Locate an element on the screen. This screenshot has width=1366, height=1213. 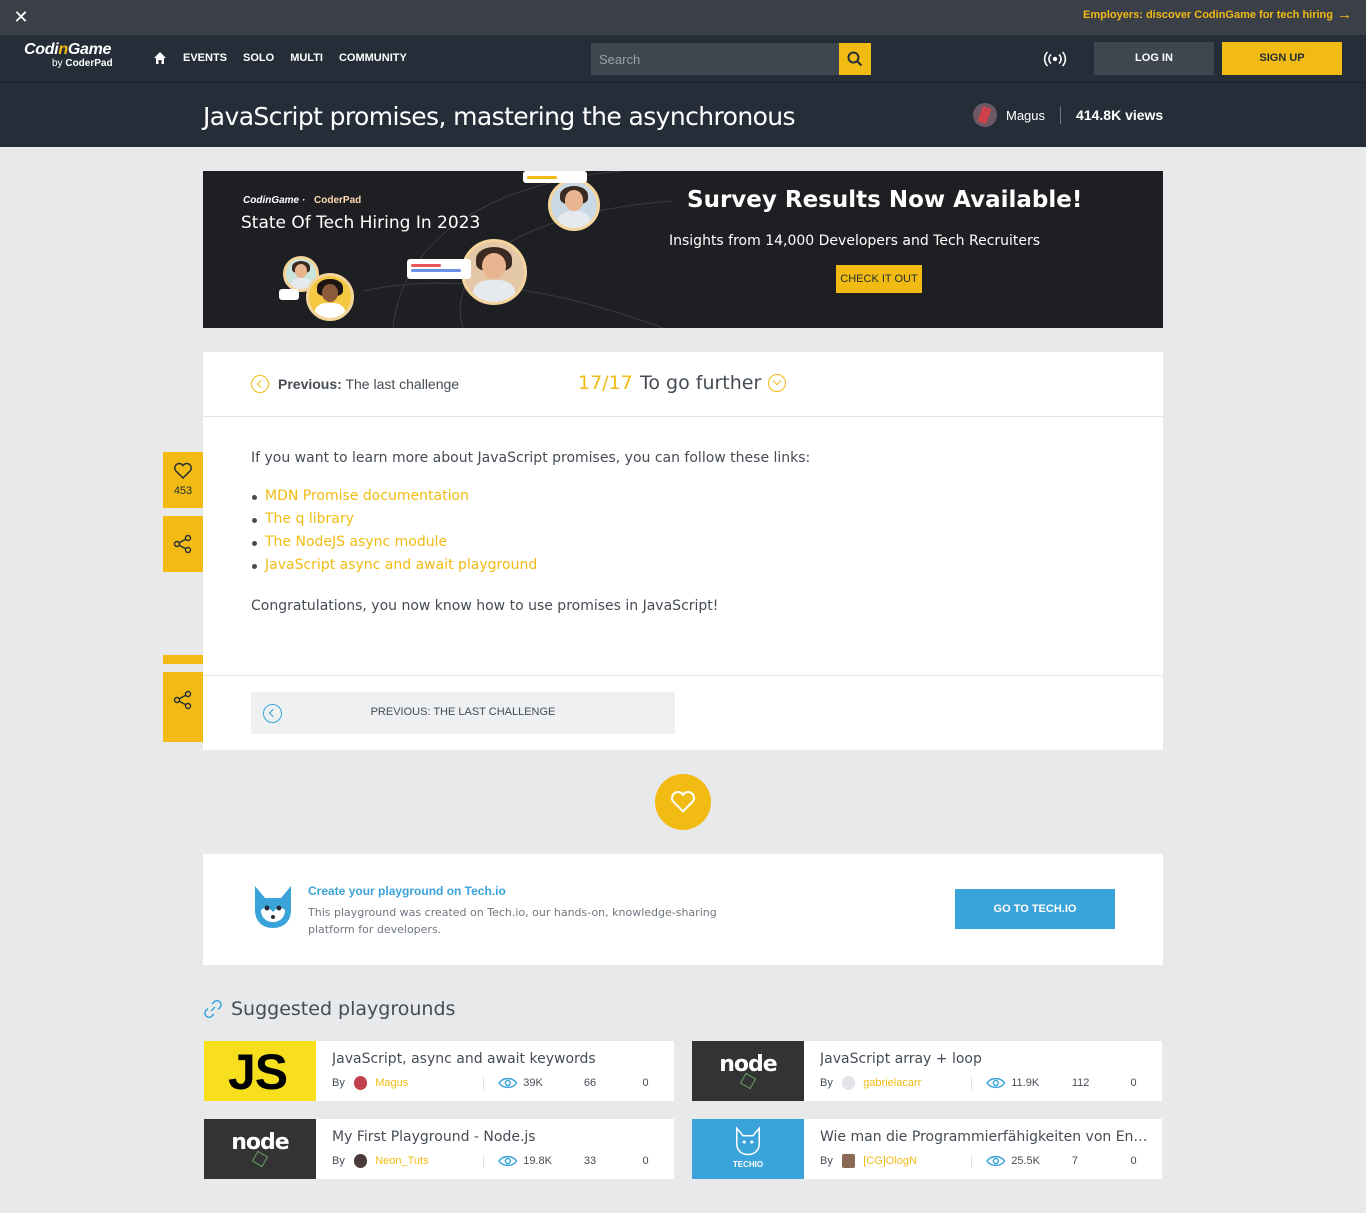
previous-lesson-button: PREVIOUS: THE LAST CHALLENGE is located at coordinates (463, 713).